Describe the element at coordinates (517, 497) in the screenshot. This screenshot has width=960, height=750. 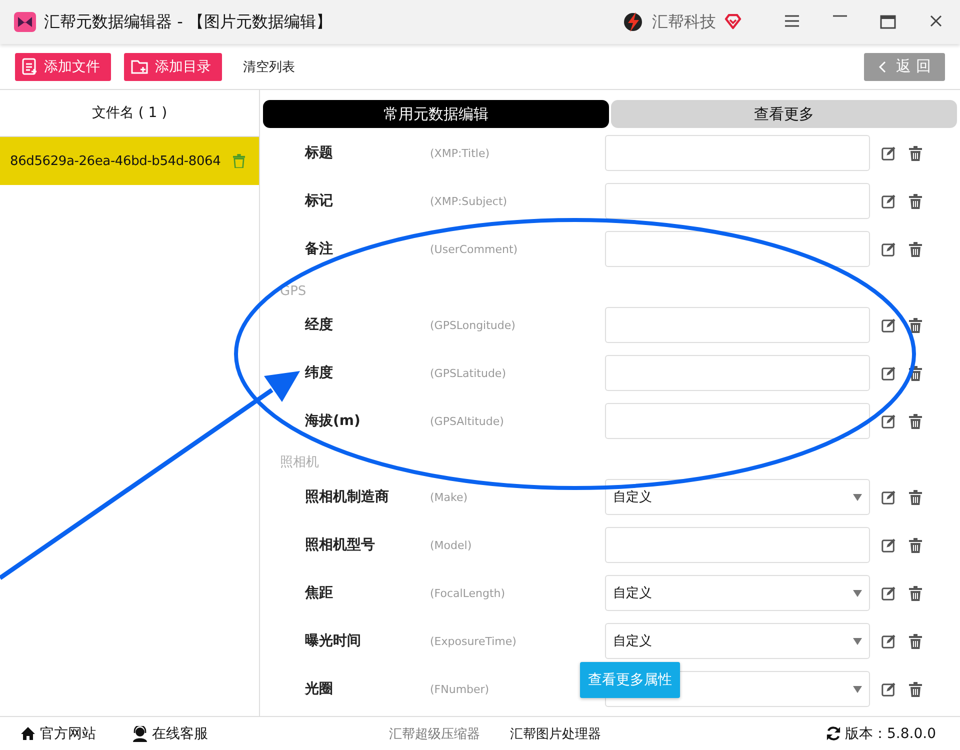
I see `field-tag: (Make)` at that location.